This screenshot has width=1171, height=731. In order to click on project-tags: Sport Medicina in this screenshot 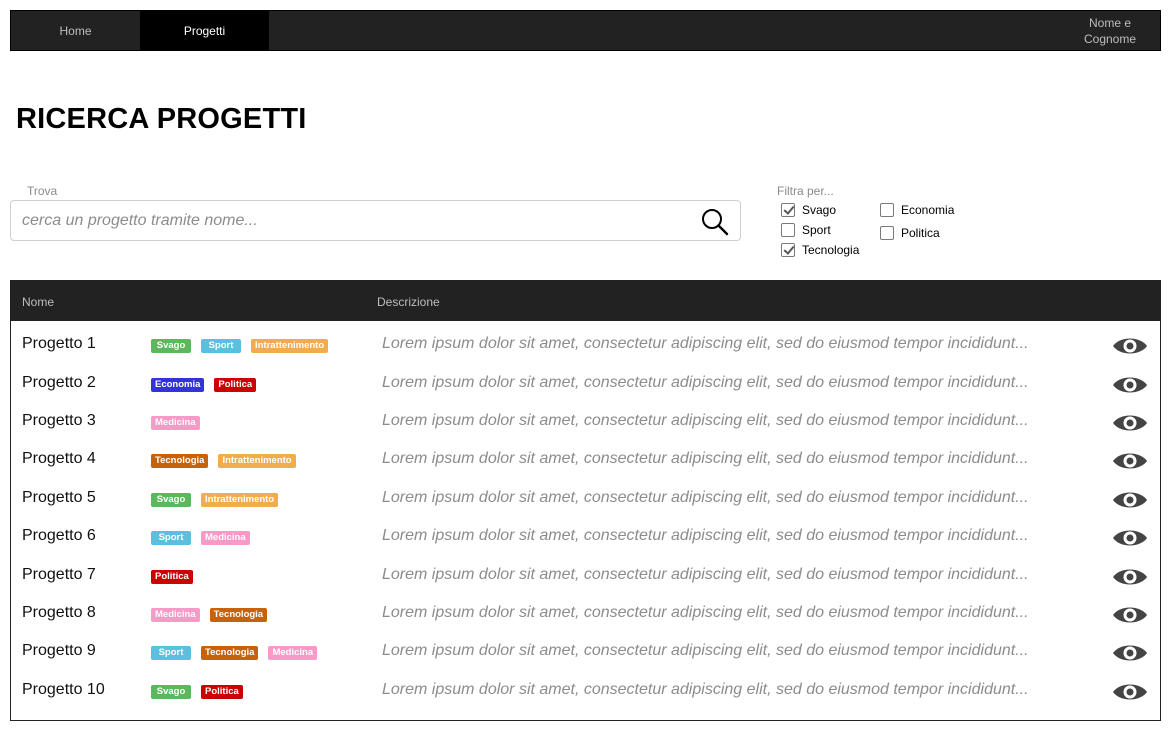, I will do `click(200, 538)`.